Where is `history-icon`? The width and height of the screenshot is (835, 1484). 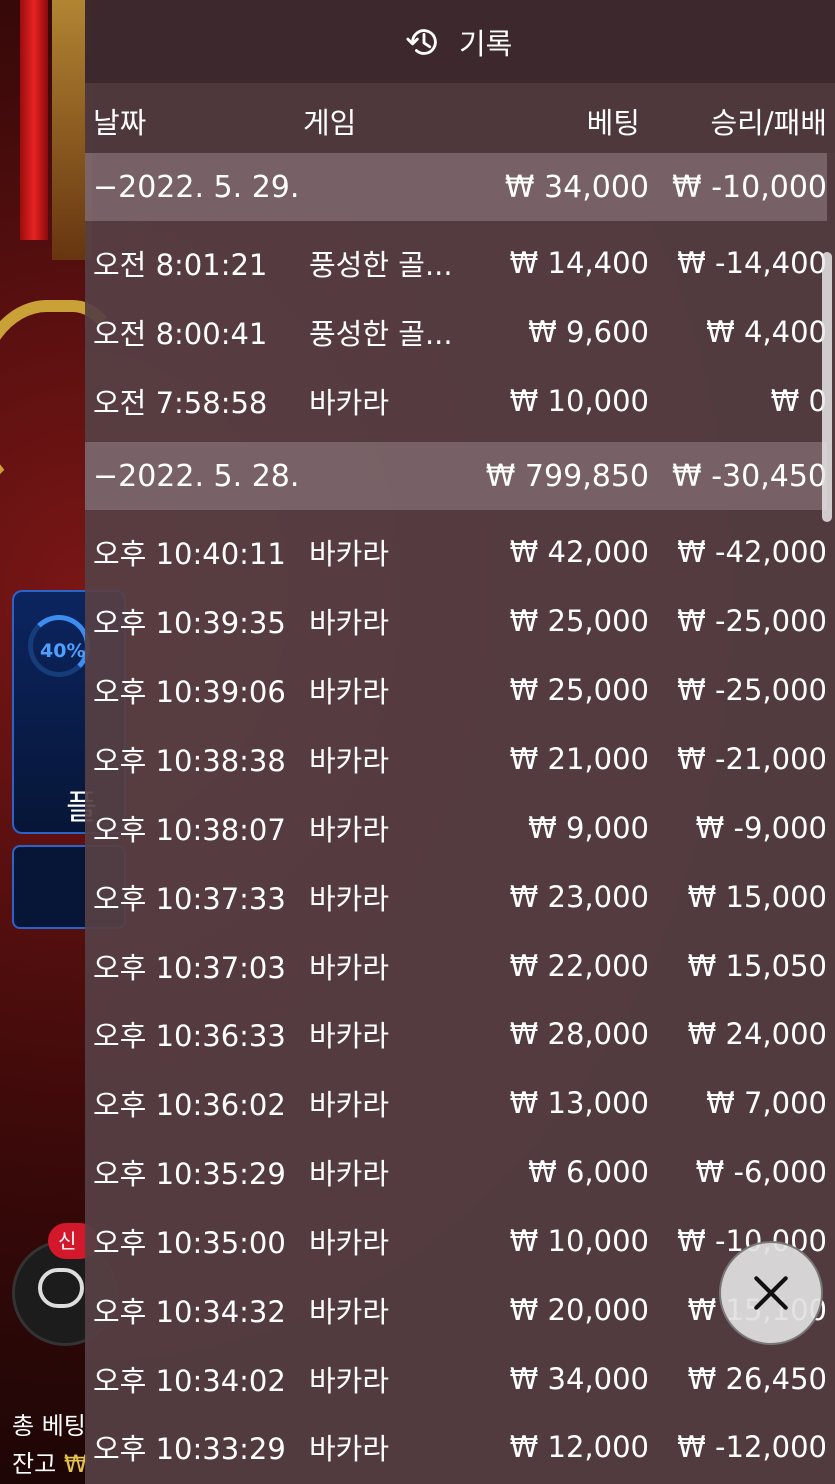 history-icon is located at coordinates (421, 42).